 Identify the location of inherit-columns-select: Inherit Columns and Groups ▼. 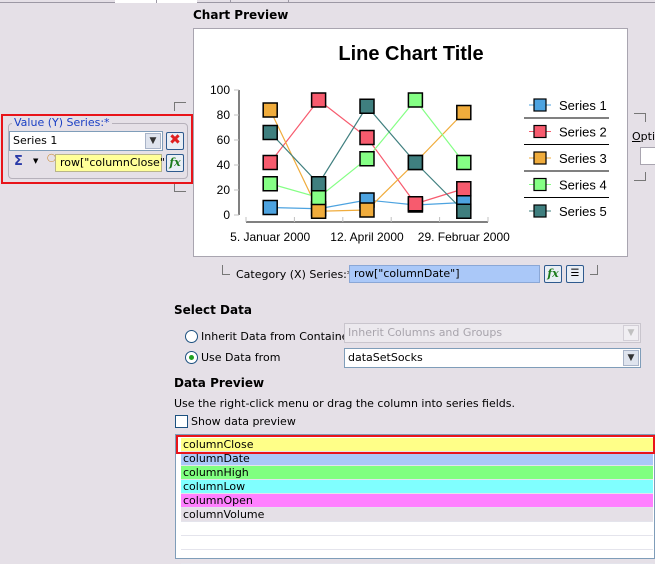
(492, 333).